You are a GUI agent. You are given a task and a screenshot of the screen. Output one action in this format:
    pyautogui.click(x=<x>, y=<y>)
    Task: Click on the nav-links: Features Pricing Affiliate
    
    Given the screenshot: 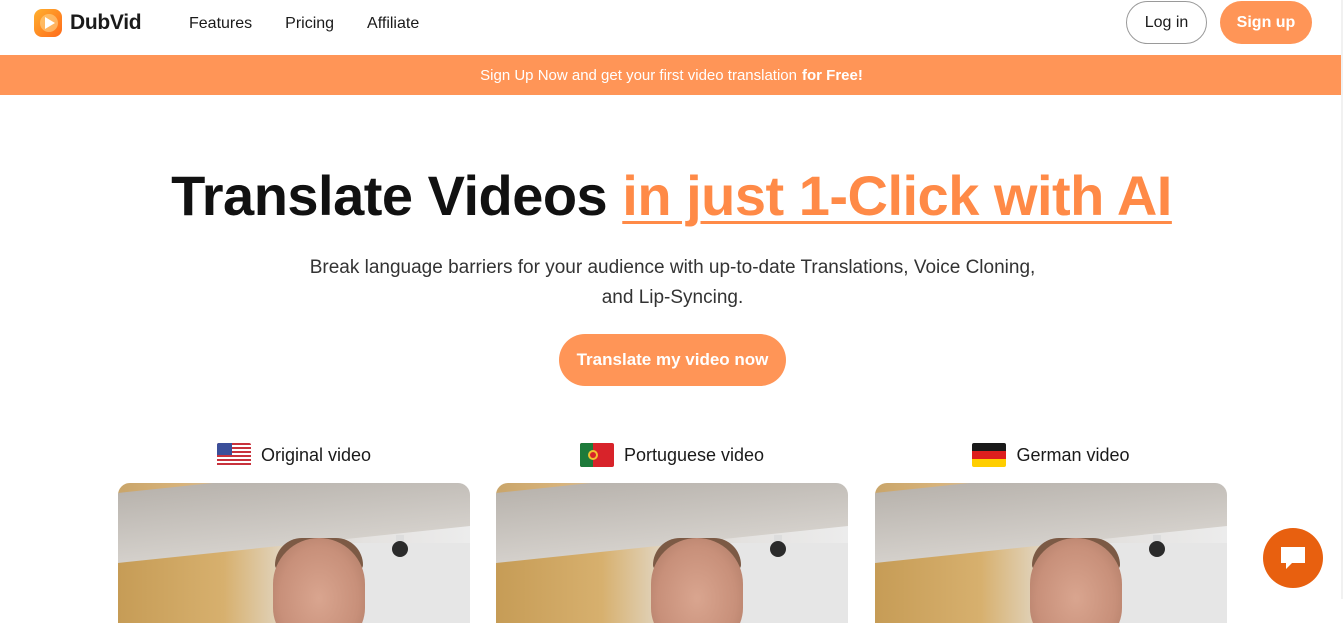 What is the action you would take?
    pyautogui.click(x=320, y=24)
    